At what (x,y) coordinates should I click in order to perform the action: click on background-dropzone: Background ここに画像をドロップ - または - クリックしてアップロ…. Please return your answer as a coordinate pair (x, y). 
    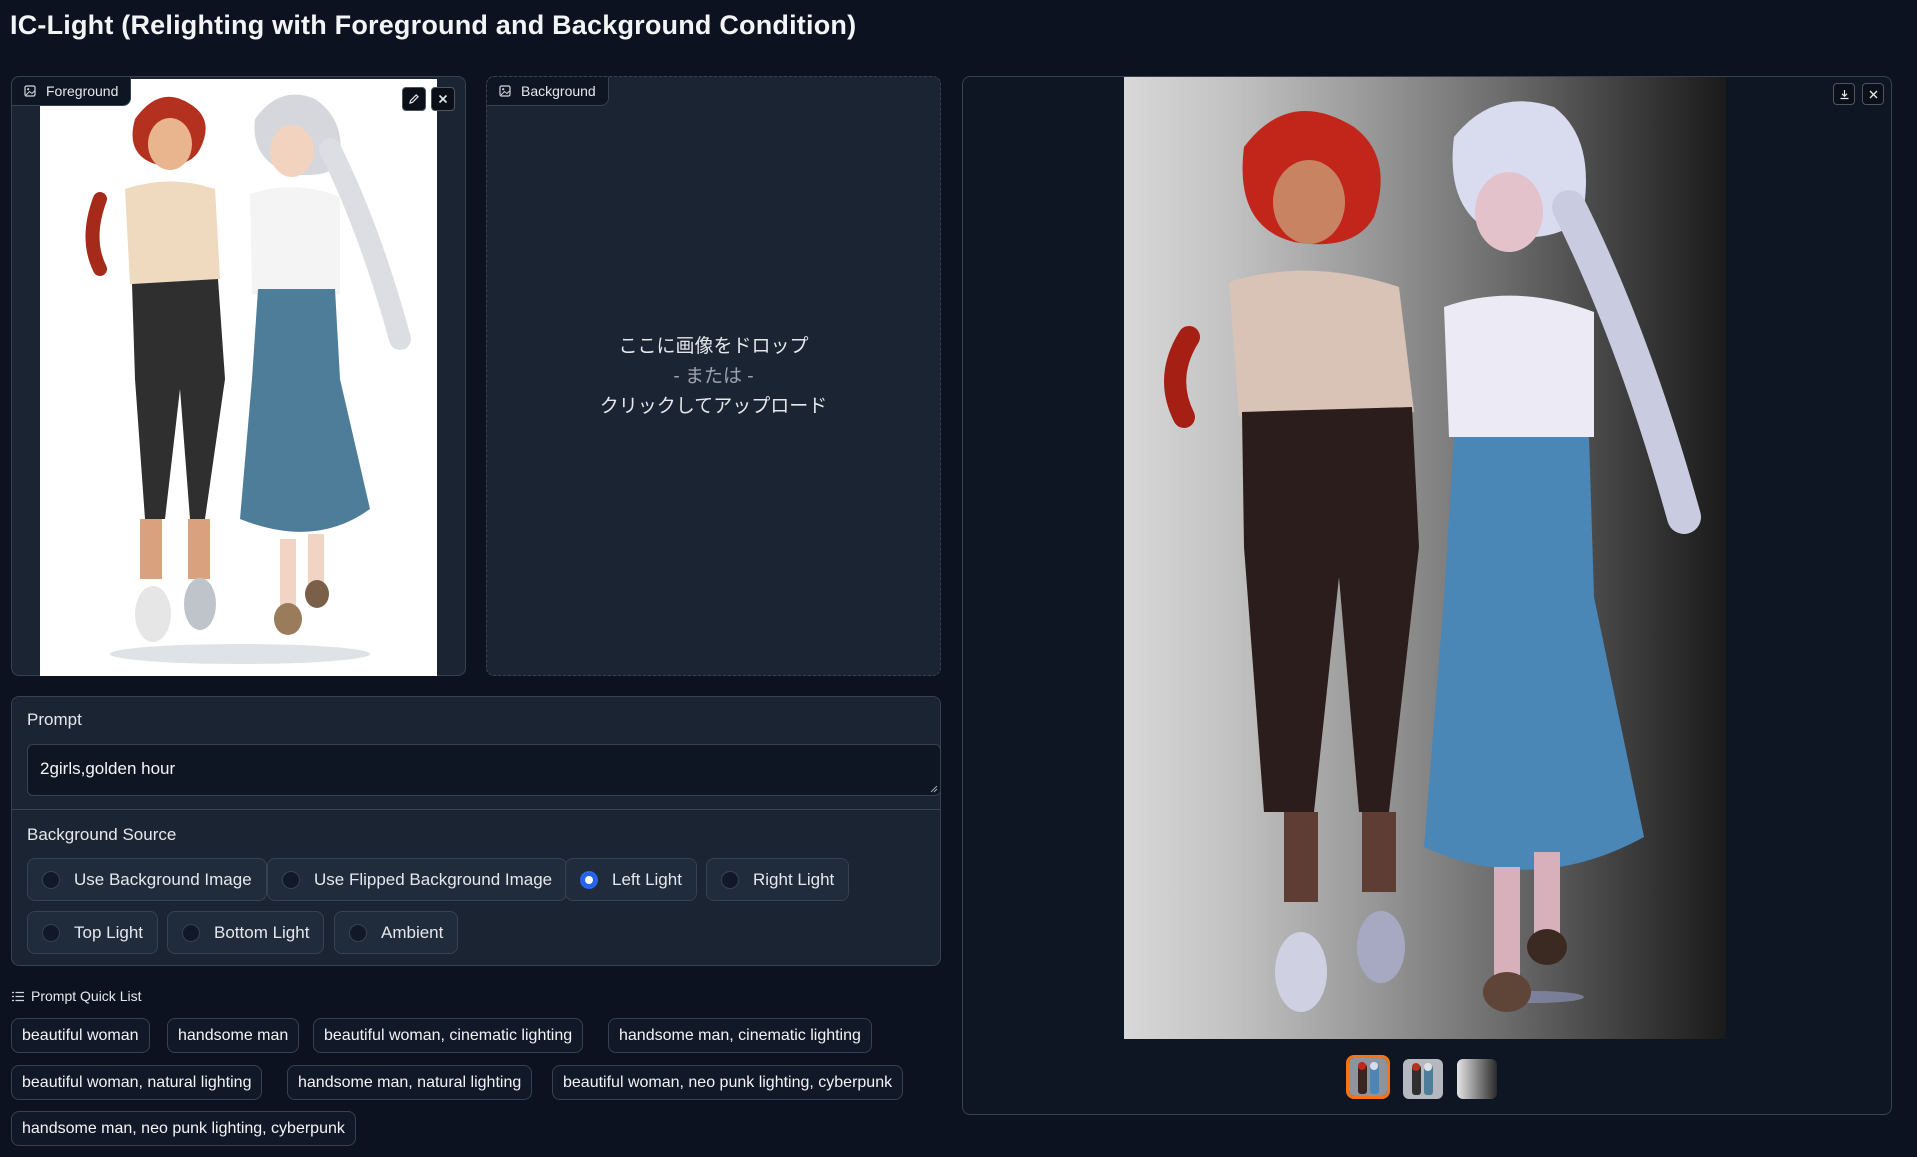
    Looking at the image, I should click on (713, 376).